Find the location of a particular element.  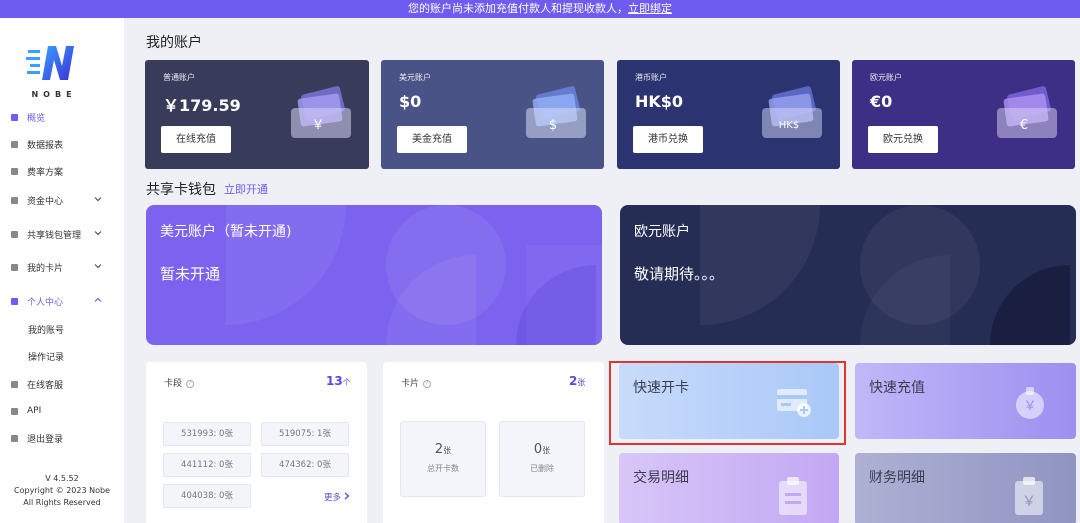

more-link: 更多 is located at coordinates (337, 497).